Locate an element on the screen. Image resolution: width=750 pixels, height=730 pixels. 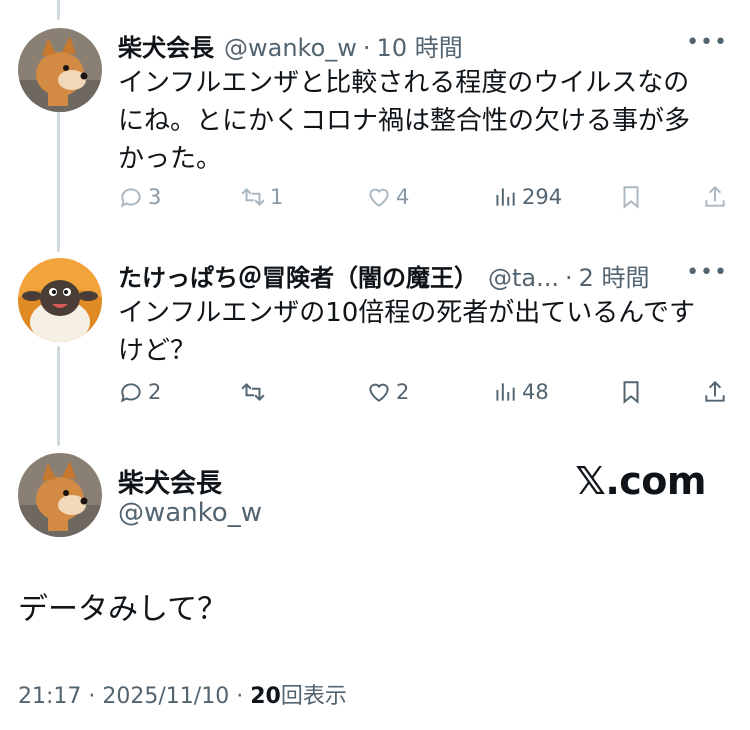
tweet-meta: 21:17 · 2025/11/10 · 20回表示 is located at coordinates (182, 694).